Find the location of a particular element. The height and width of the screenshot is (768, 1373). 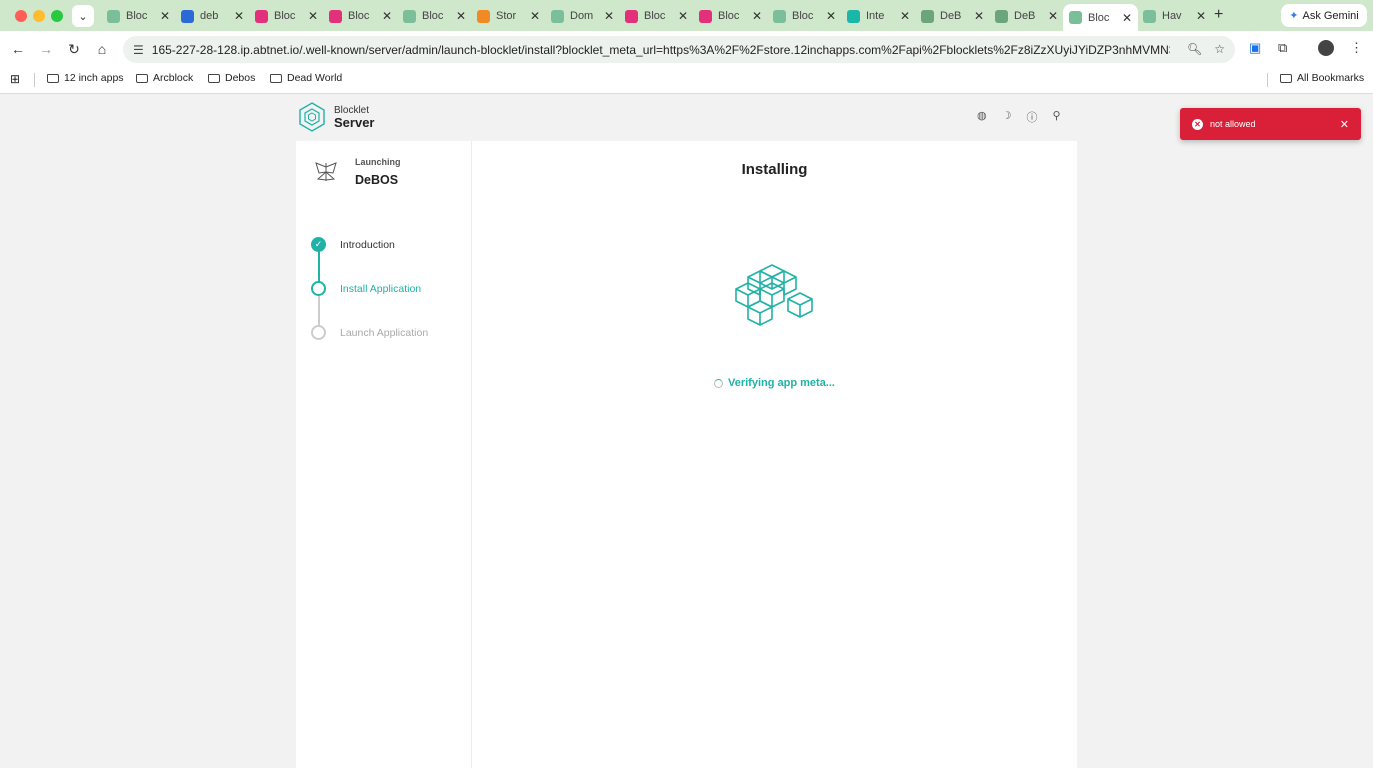

tab-title: DeB is located at coordinates (1025, 16).